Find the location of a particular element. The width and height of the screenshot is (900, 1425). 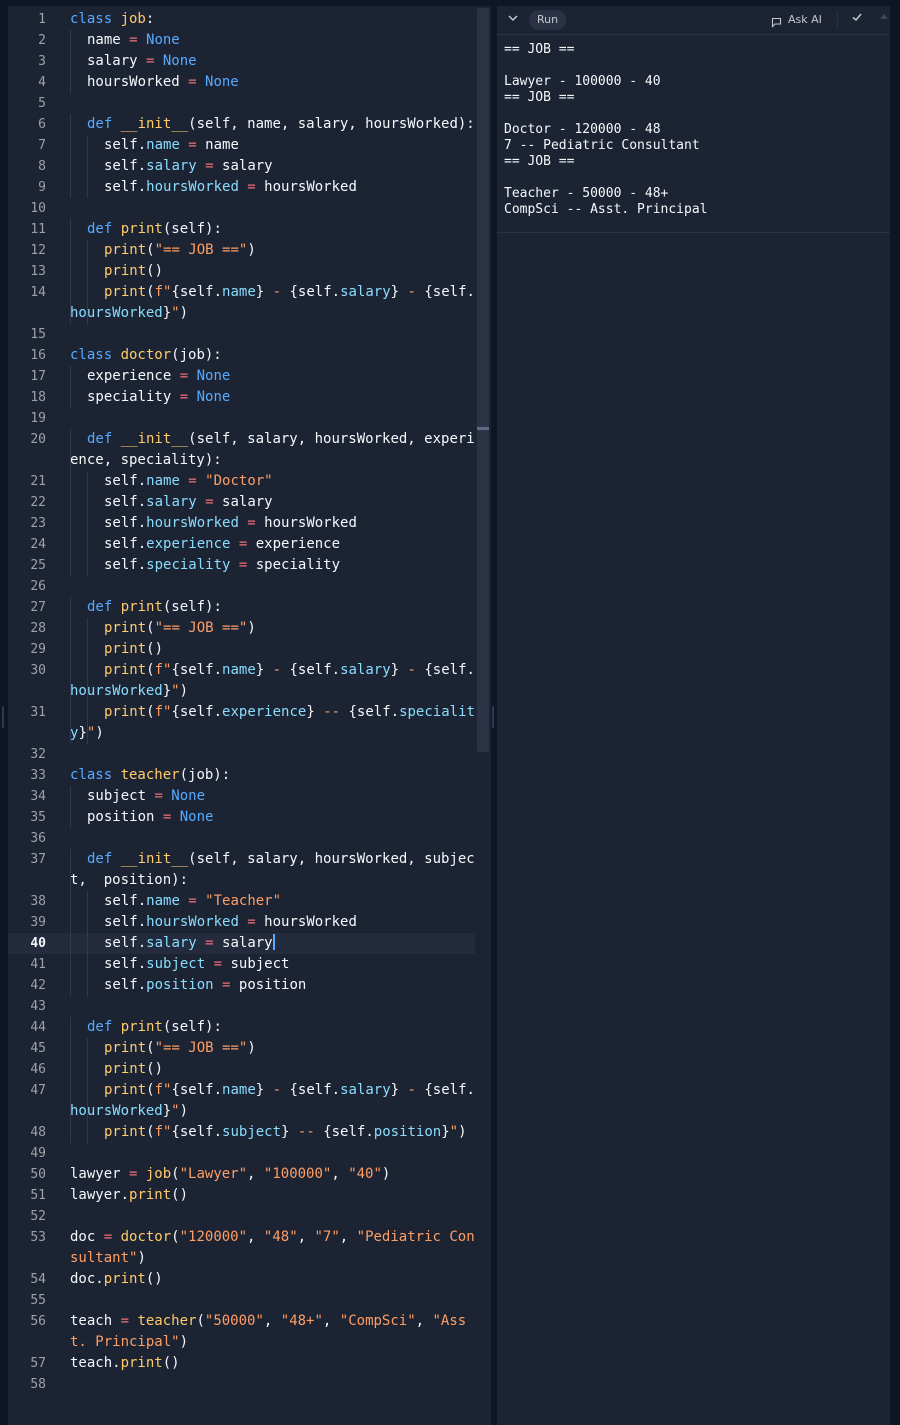

code-line: 41 self.subject = subject is located at coordinates (245, 964).